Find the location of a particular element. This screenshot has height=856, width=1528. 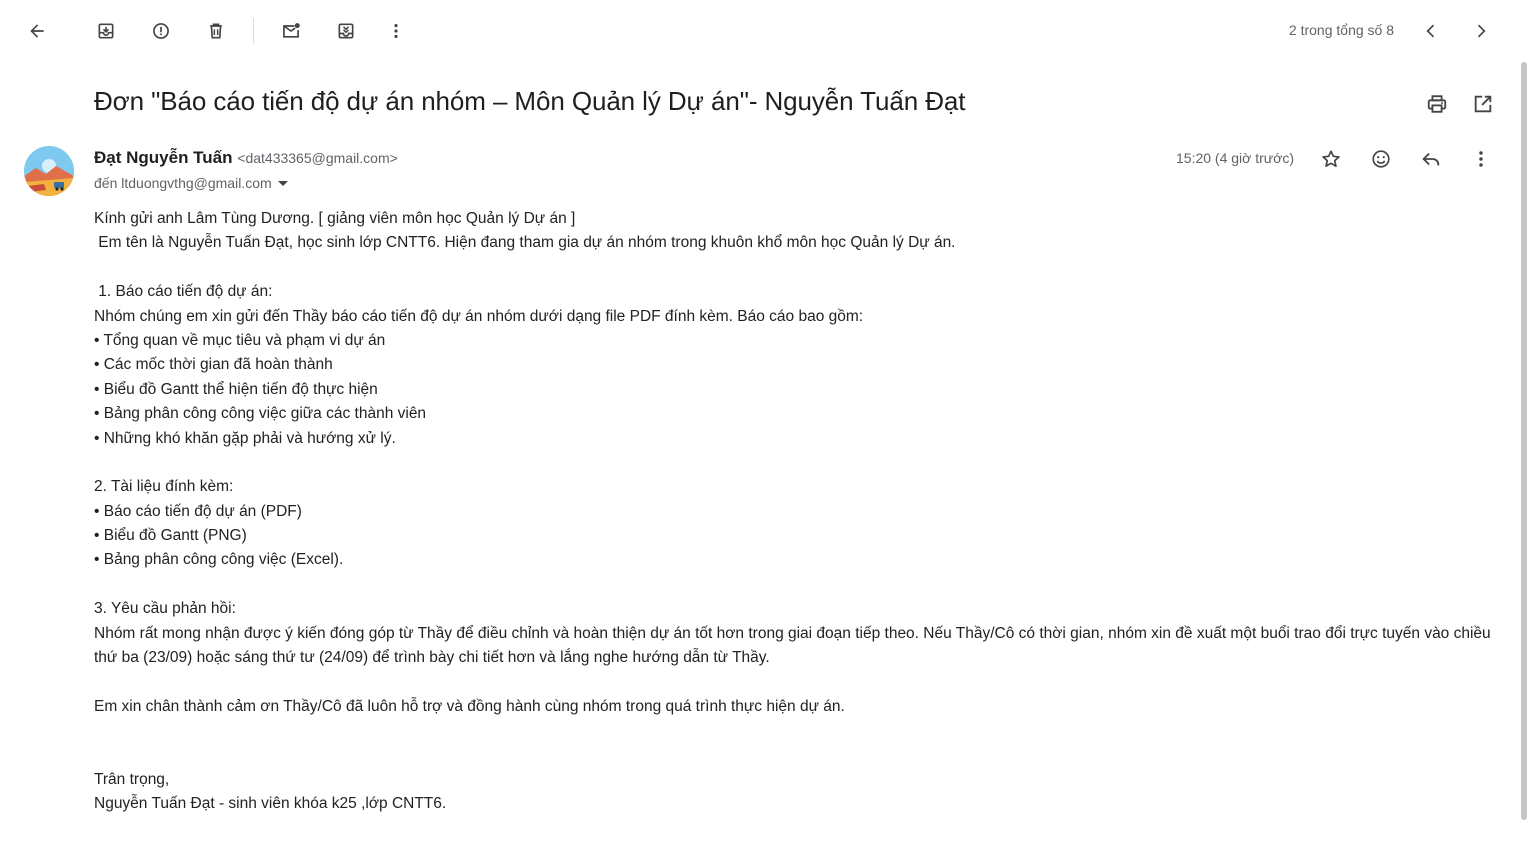

printer-icon is located at coordinates (1437, 104).